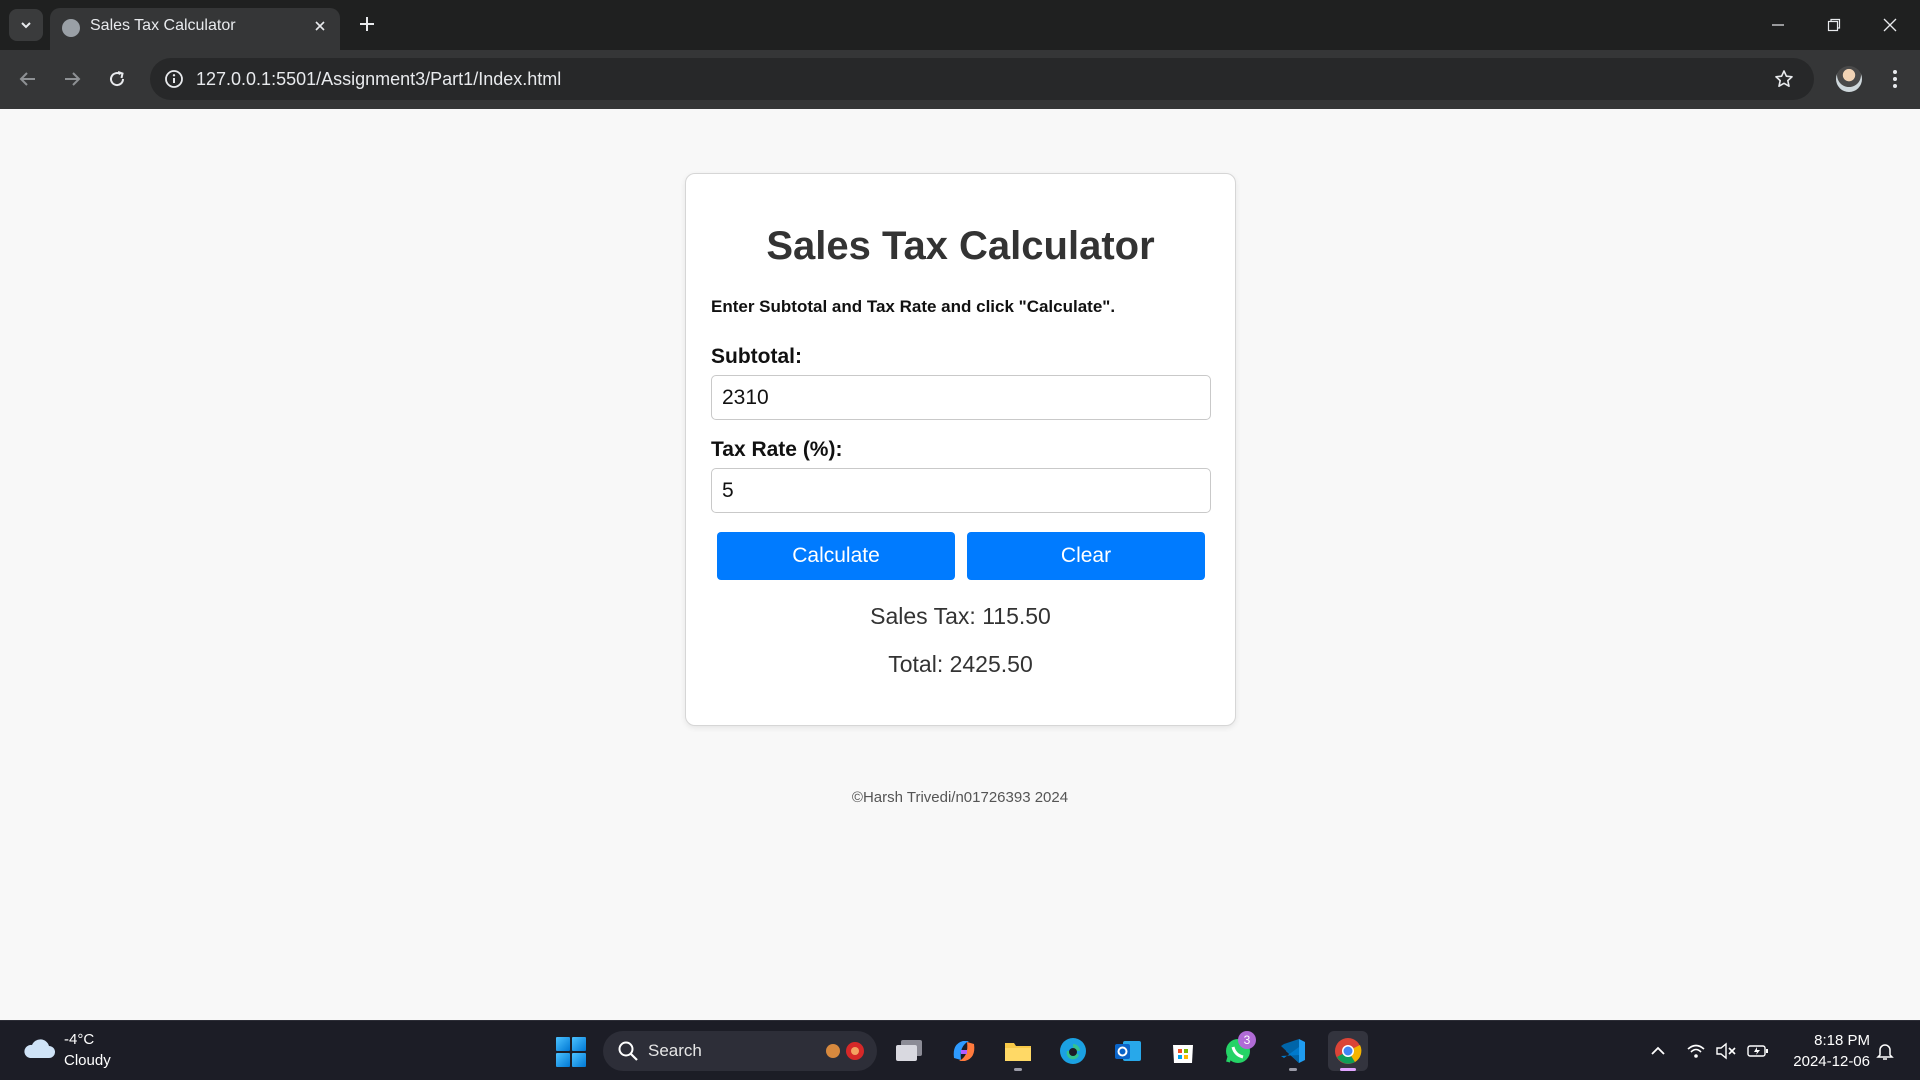 This screenshot has height=1080, width=1920. What do you see at coordinates (1696, 1051) in the screenshot?
I see `wifi-icon` at bounding box center [1696, 1051].